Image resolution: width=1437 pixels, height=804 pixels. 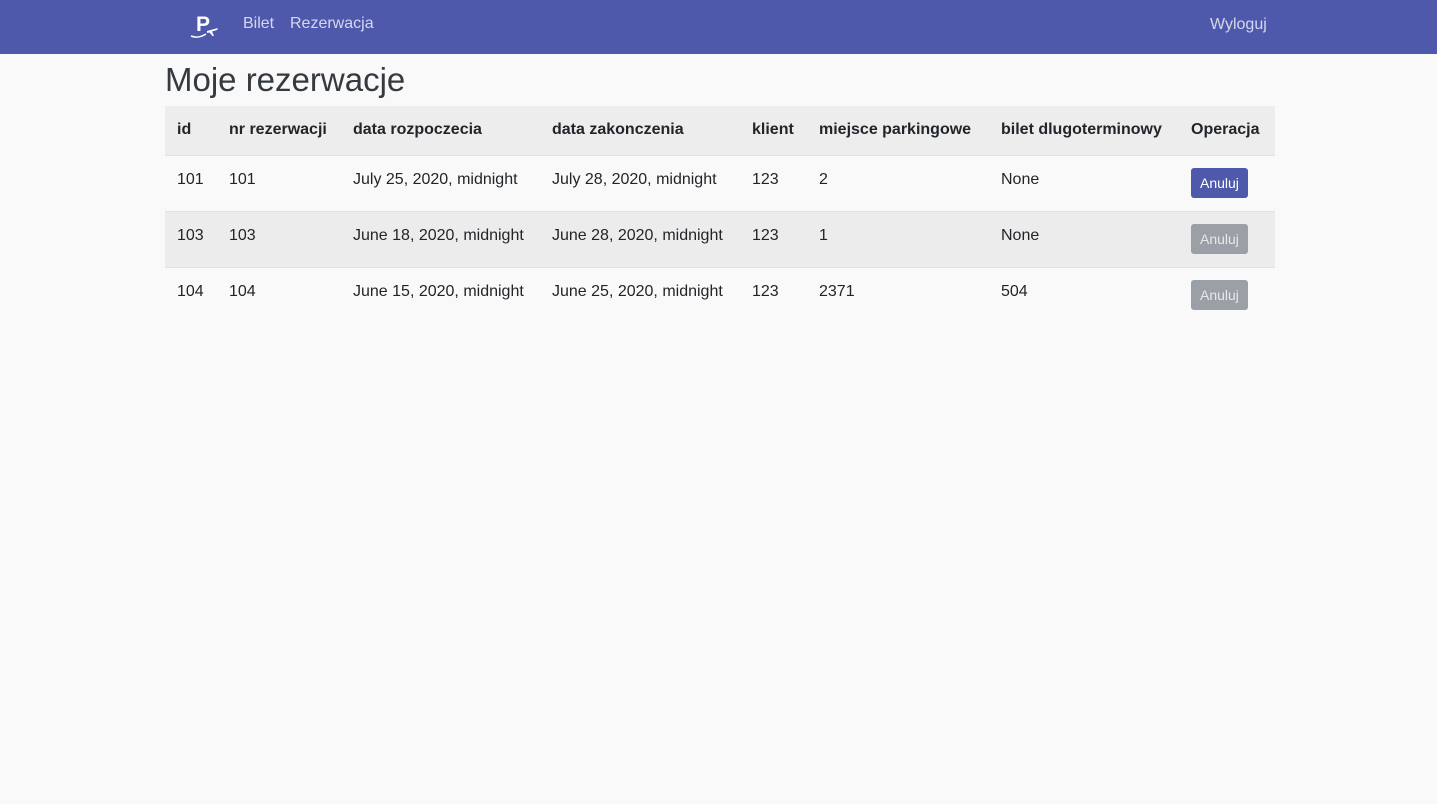 What do you see at coordinates (637, 235) in the screenshot?
I see `cell-end-date: June 28, 2020, midnight` at bounding box center [637, 235].